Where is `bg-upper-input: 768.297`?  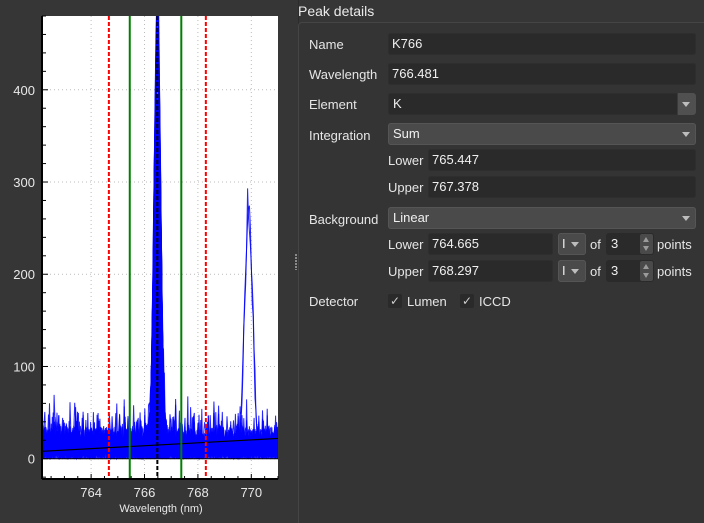 bg-upper-input: 768.297 is located at coordinates (490, 271).